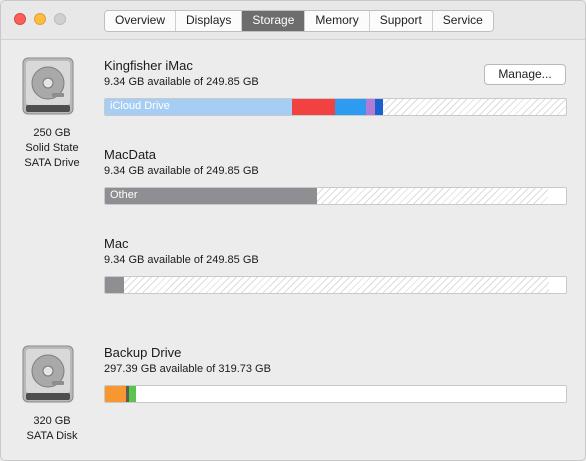 This screenshot has height=461, width=586. Describe the element at coordinates (141, 21) in the screenshot. I see `tab-overview: Overview` at that location.